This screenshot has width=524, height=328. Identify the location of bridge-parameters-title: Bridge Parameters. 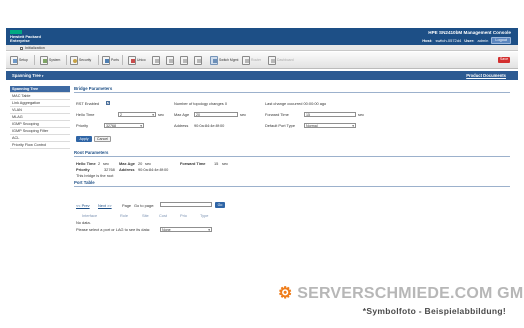
(93, 88).